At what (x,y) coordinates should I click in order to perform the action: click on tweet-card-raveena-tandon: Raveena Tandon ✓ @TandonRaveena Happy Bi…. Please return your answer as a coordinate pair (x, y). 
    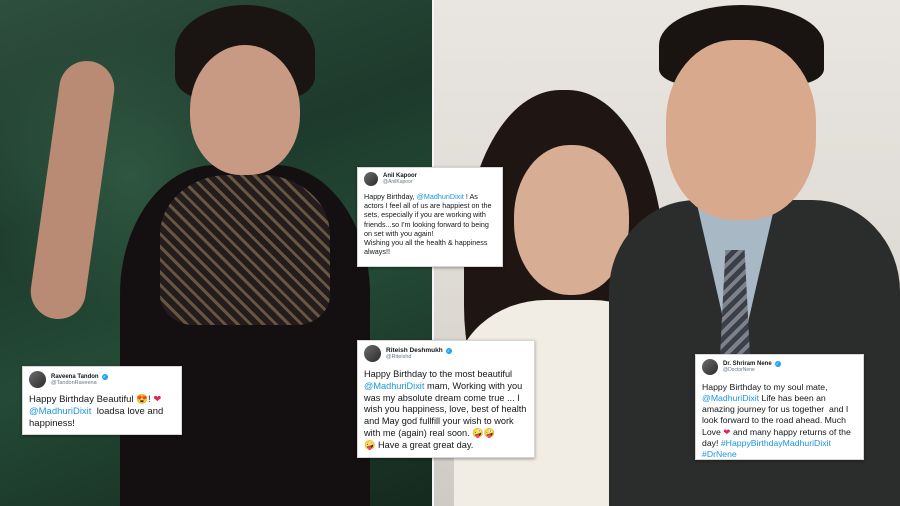
    Looking at the image, I should click on (102, 400).